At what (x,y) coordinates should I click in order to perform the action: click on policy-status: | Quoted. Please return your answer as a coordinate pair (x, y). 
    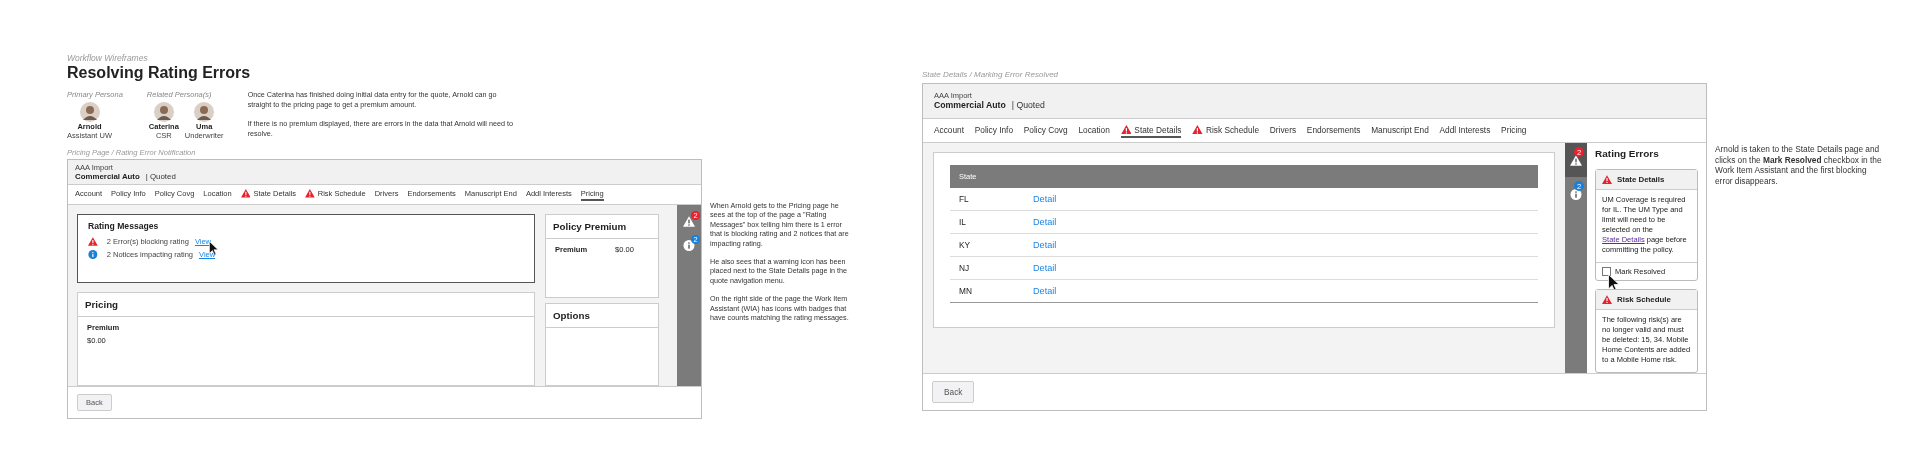
    Looking at the image, I should click on (1028, 105).